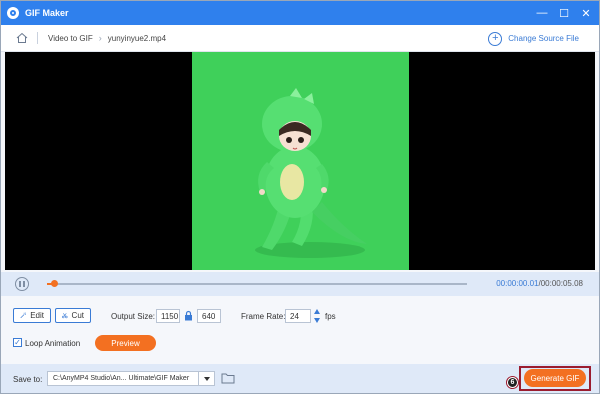 The width and height of the screenshot is (600, 394). What do you see at coordinates (13, 13) in the screenshot?
I see `app-logo-icon` at bounding box center [13, 13].